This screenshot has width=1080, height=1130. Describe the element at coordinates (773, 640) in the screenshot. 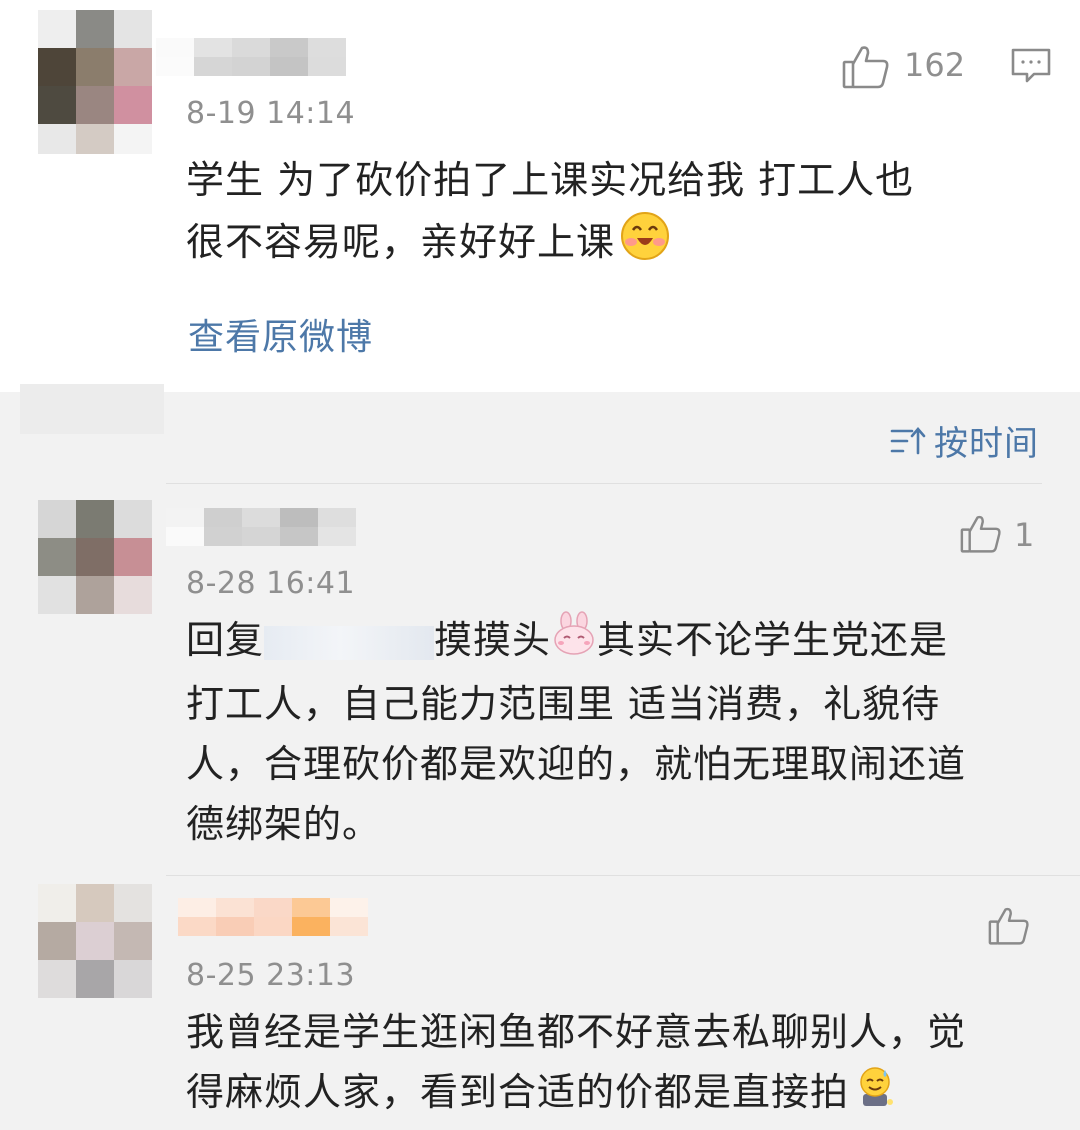

I see `reply-line-text: 其实不论学生党还是` at that location.